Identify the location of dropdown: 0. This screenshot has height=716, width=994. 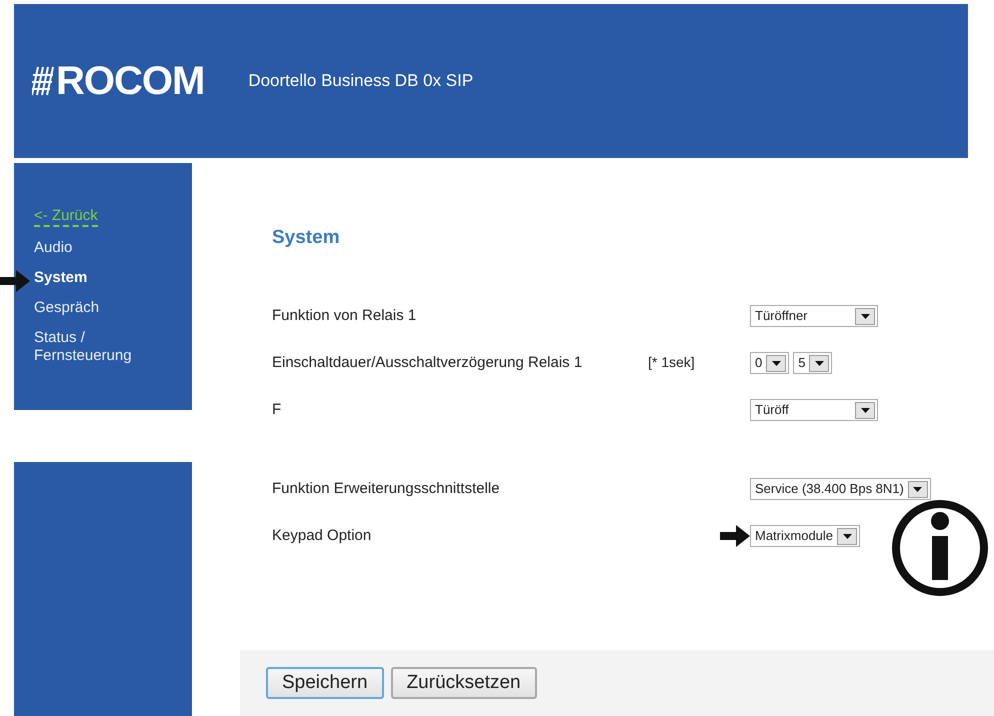
(770, 363).